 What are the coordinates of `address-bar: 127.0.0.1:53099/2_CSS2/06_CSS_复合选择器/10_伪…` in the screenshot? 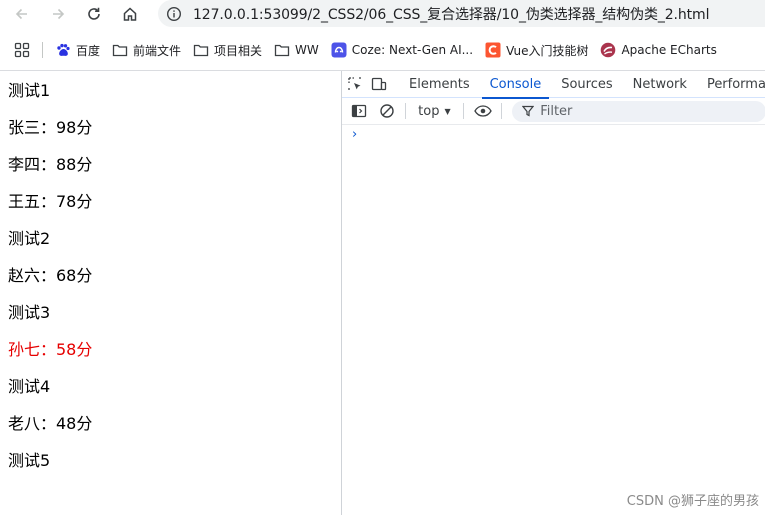 It's located at (461, 13).